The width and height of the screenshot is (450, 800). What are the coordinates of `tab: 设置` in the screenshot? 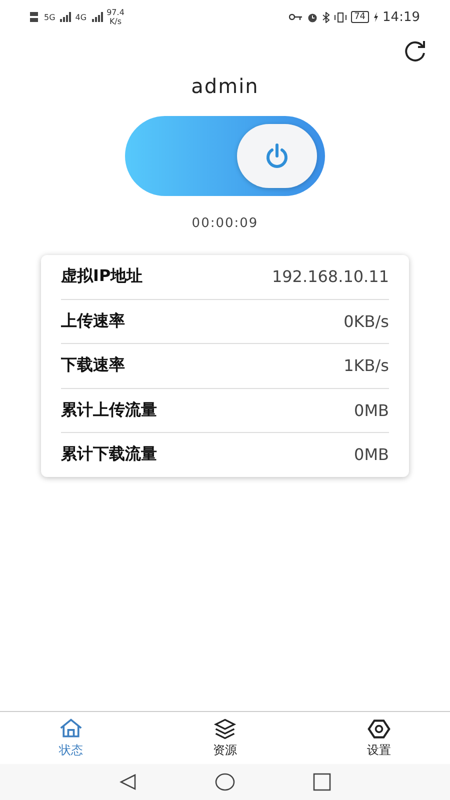 It's located at (379, 738).